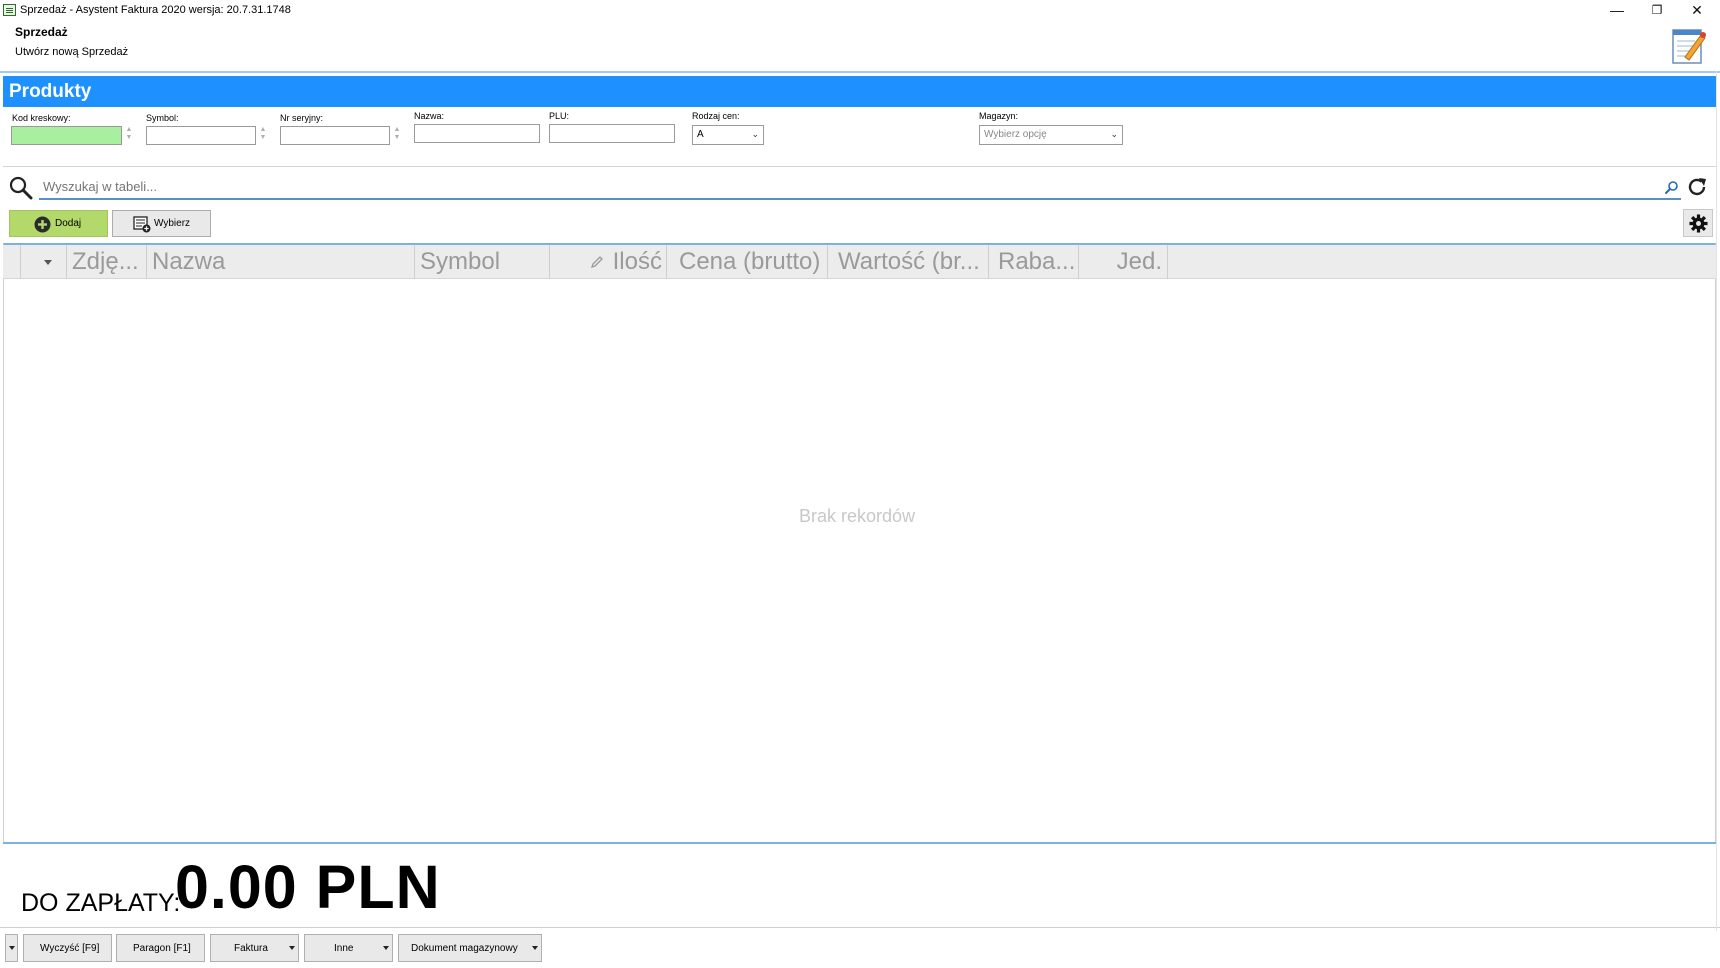 The image size is (1720, 968). What do you see at coordinates (251, 948) in the screenshot?
I see `invoice-button-label: Faktura` at bounding box center [251, 948].